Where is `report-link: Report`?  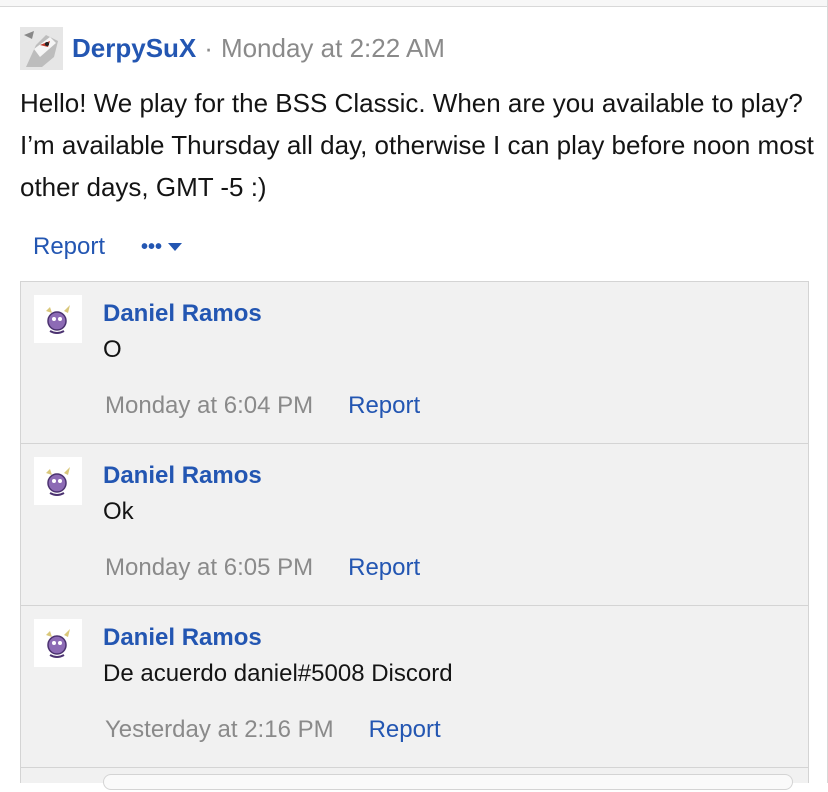 report-link: Report is located at coordinates (69, 247).